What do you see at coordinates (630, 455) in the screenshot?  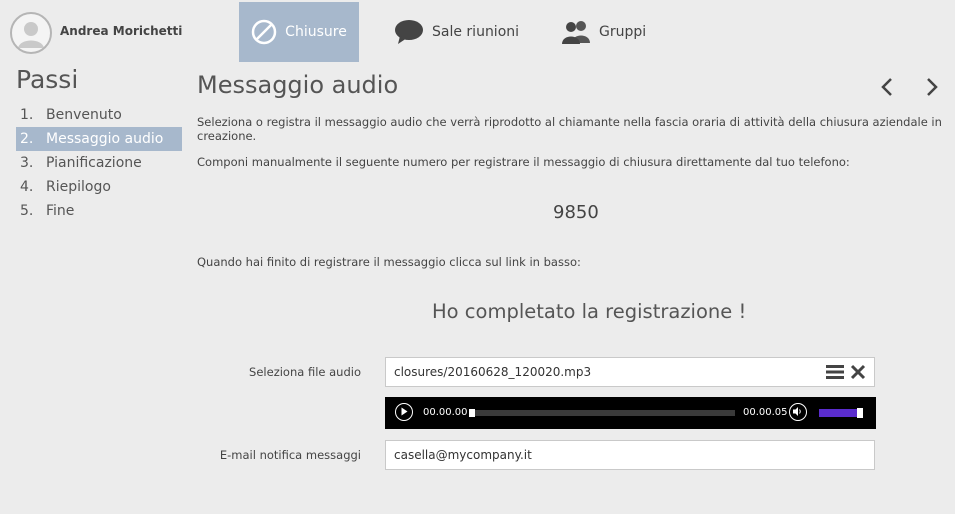 I see `email-field: casella@mycompany.it` at bounding box center [630, 455].